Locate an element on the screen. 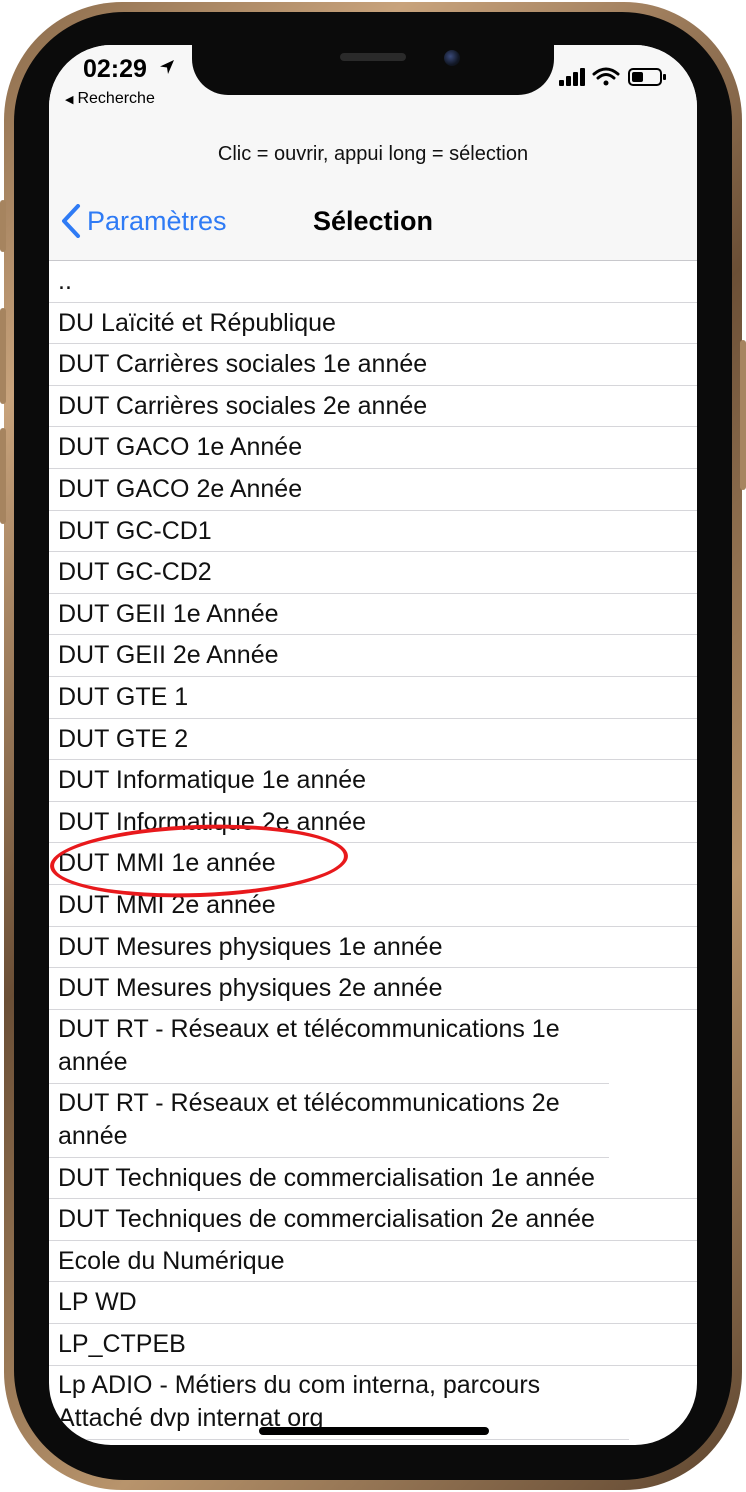 Image resolution: width=746 pixels, height=1492 pixels. list-item: Ecole du Numérique is located at coordinates (373, 1262).